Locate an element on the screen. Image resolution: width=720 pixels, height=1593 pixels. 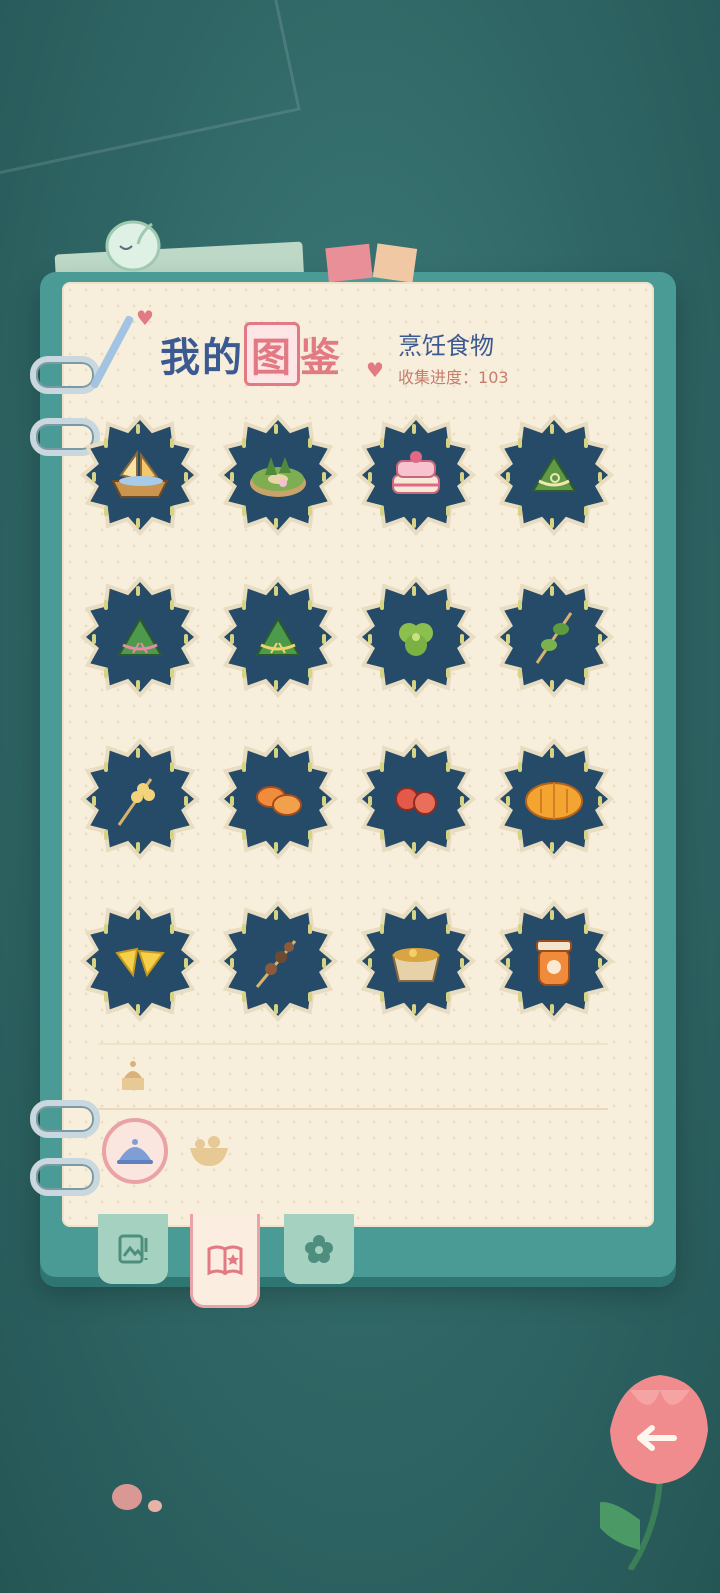
red-flower-cookies-icon is located at coordinates (416, 801).